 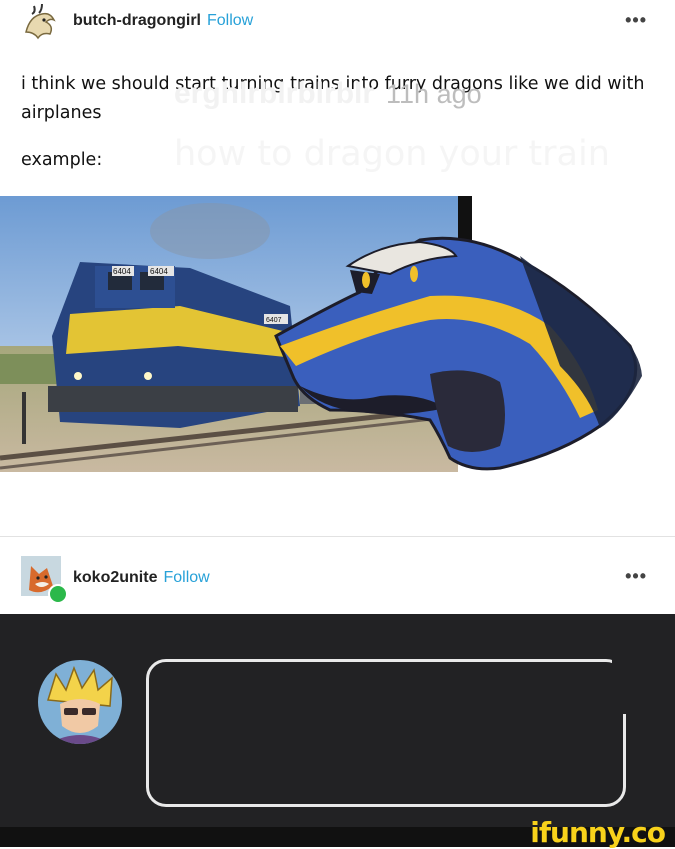 I want to click on reblog-icon, so click(x=58, y=594).